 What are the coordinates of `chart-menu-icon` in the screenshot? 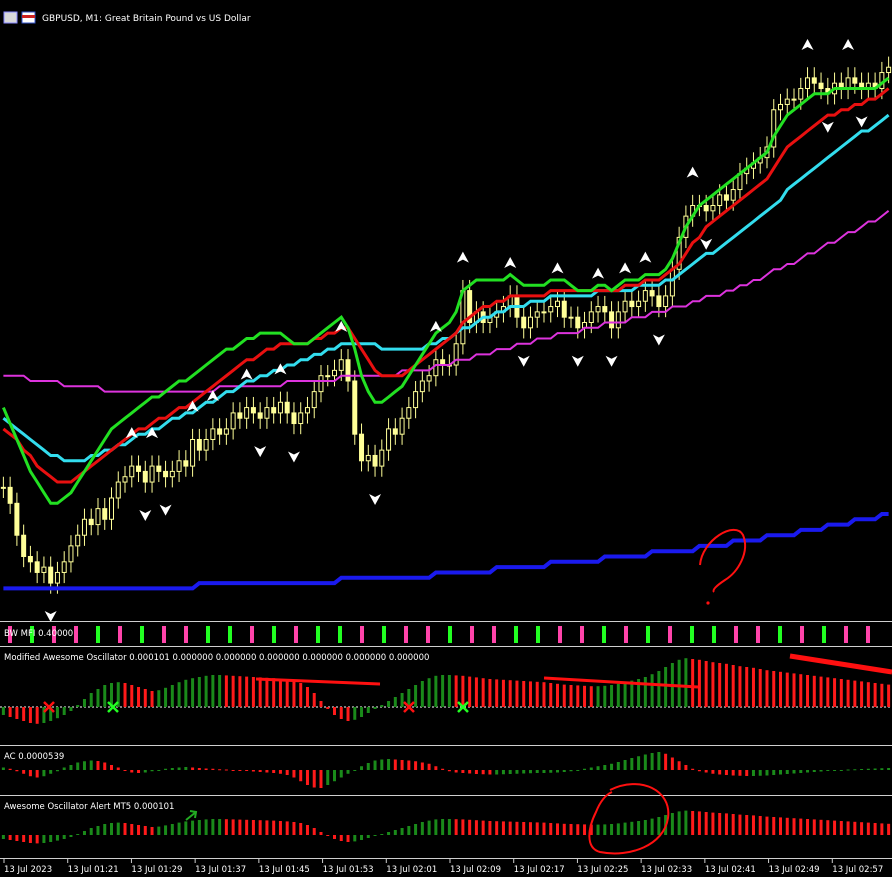 It's located at (10, 17).